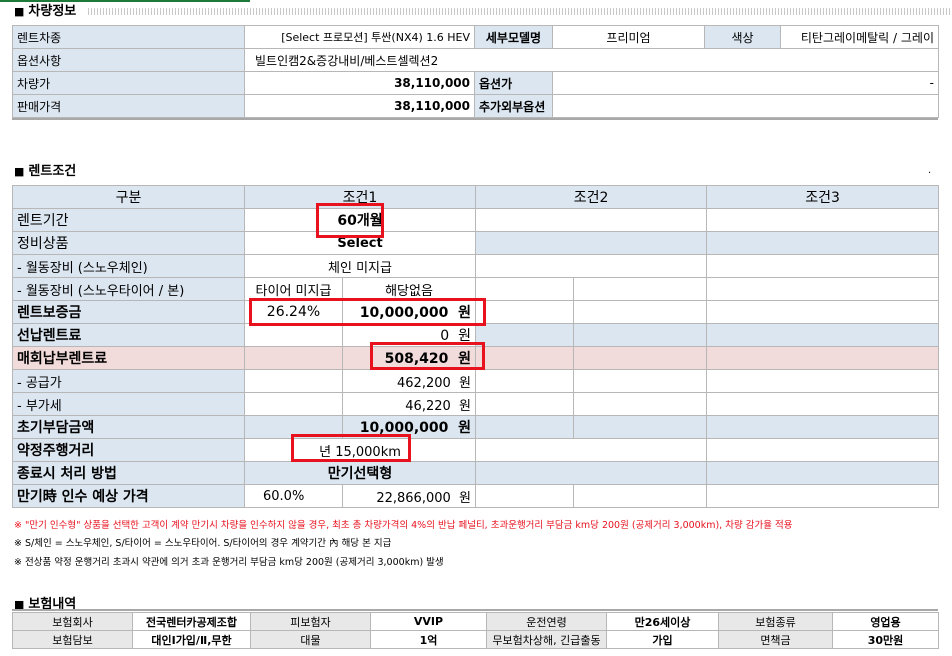  I want to click on residual-unit: 원, so click(465, 498).